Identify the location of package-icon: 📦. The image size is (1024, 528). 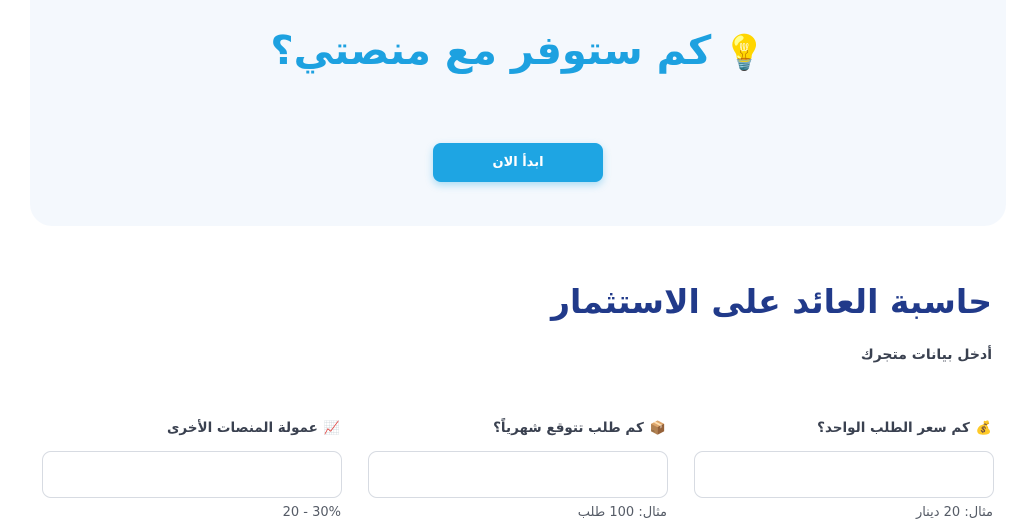
(657, 428).